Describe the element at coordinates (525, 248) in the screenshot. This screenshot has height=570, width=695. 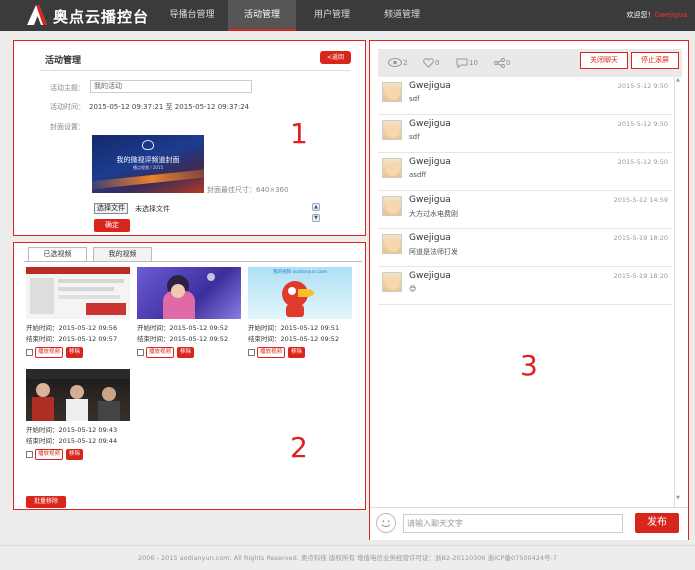
I see `chat-message: Gwejigua 2015-5-19 18:20 阿道是法师打发` at that location.